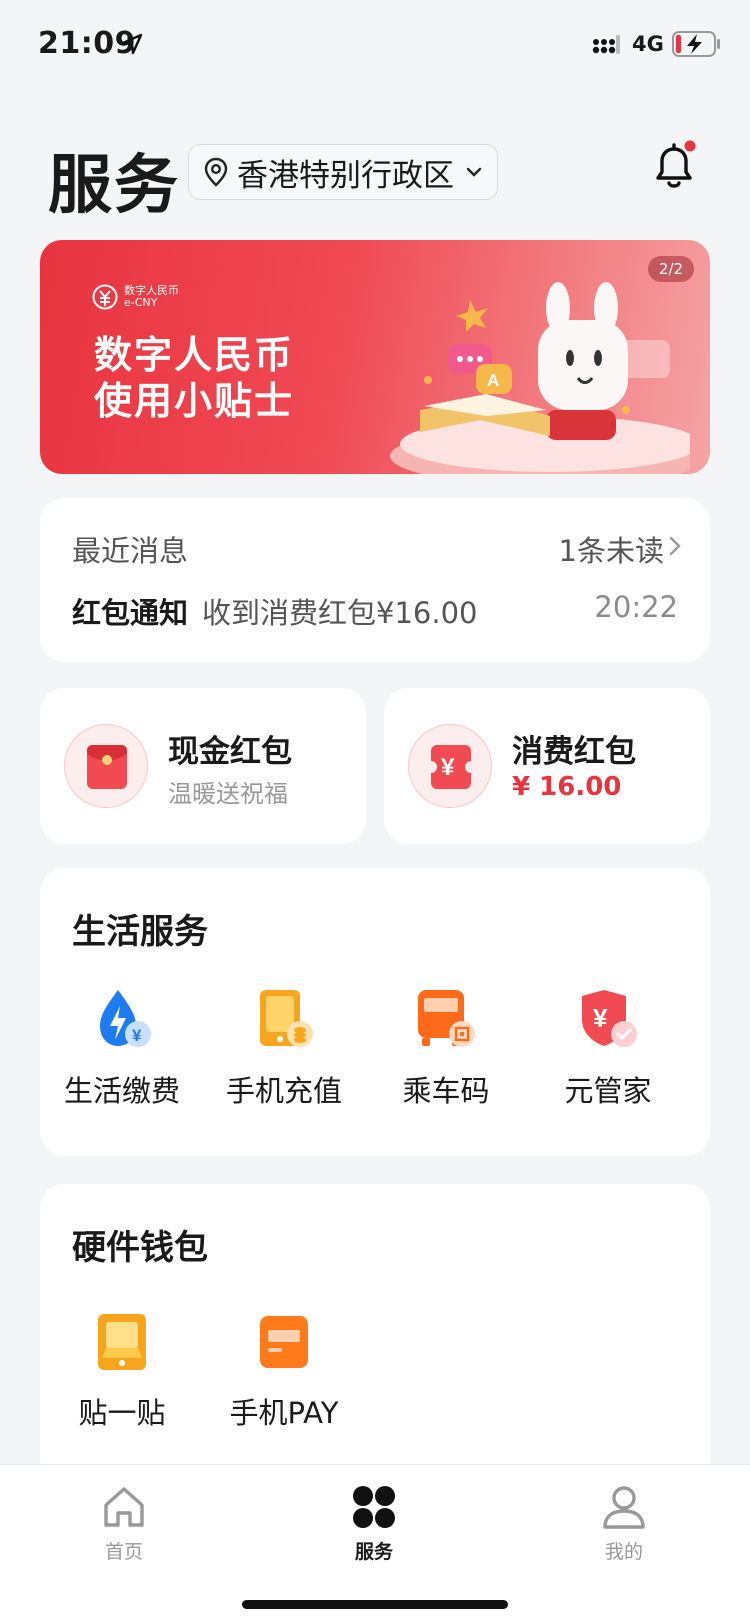  I want to click on service-tap-pay: 贴一贴, so click(122, 1370).